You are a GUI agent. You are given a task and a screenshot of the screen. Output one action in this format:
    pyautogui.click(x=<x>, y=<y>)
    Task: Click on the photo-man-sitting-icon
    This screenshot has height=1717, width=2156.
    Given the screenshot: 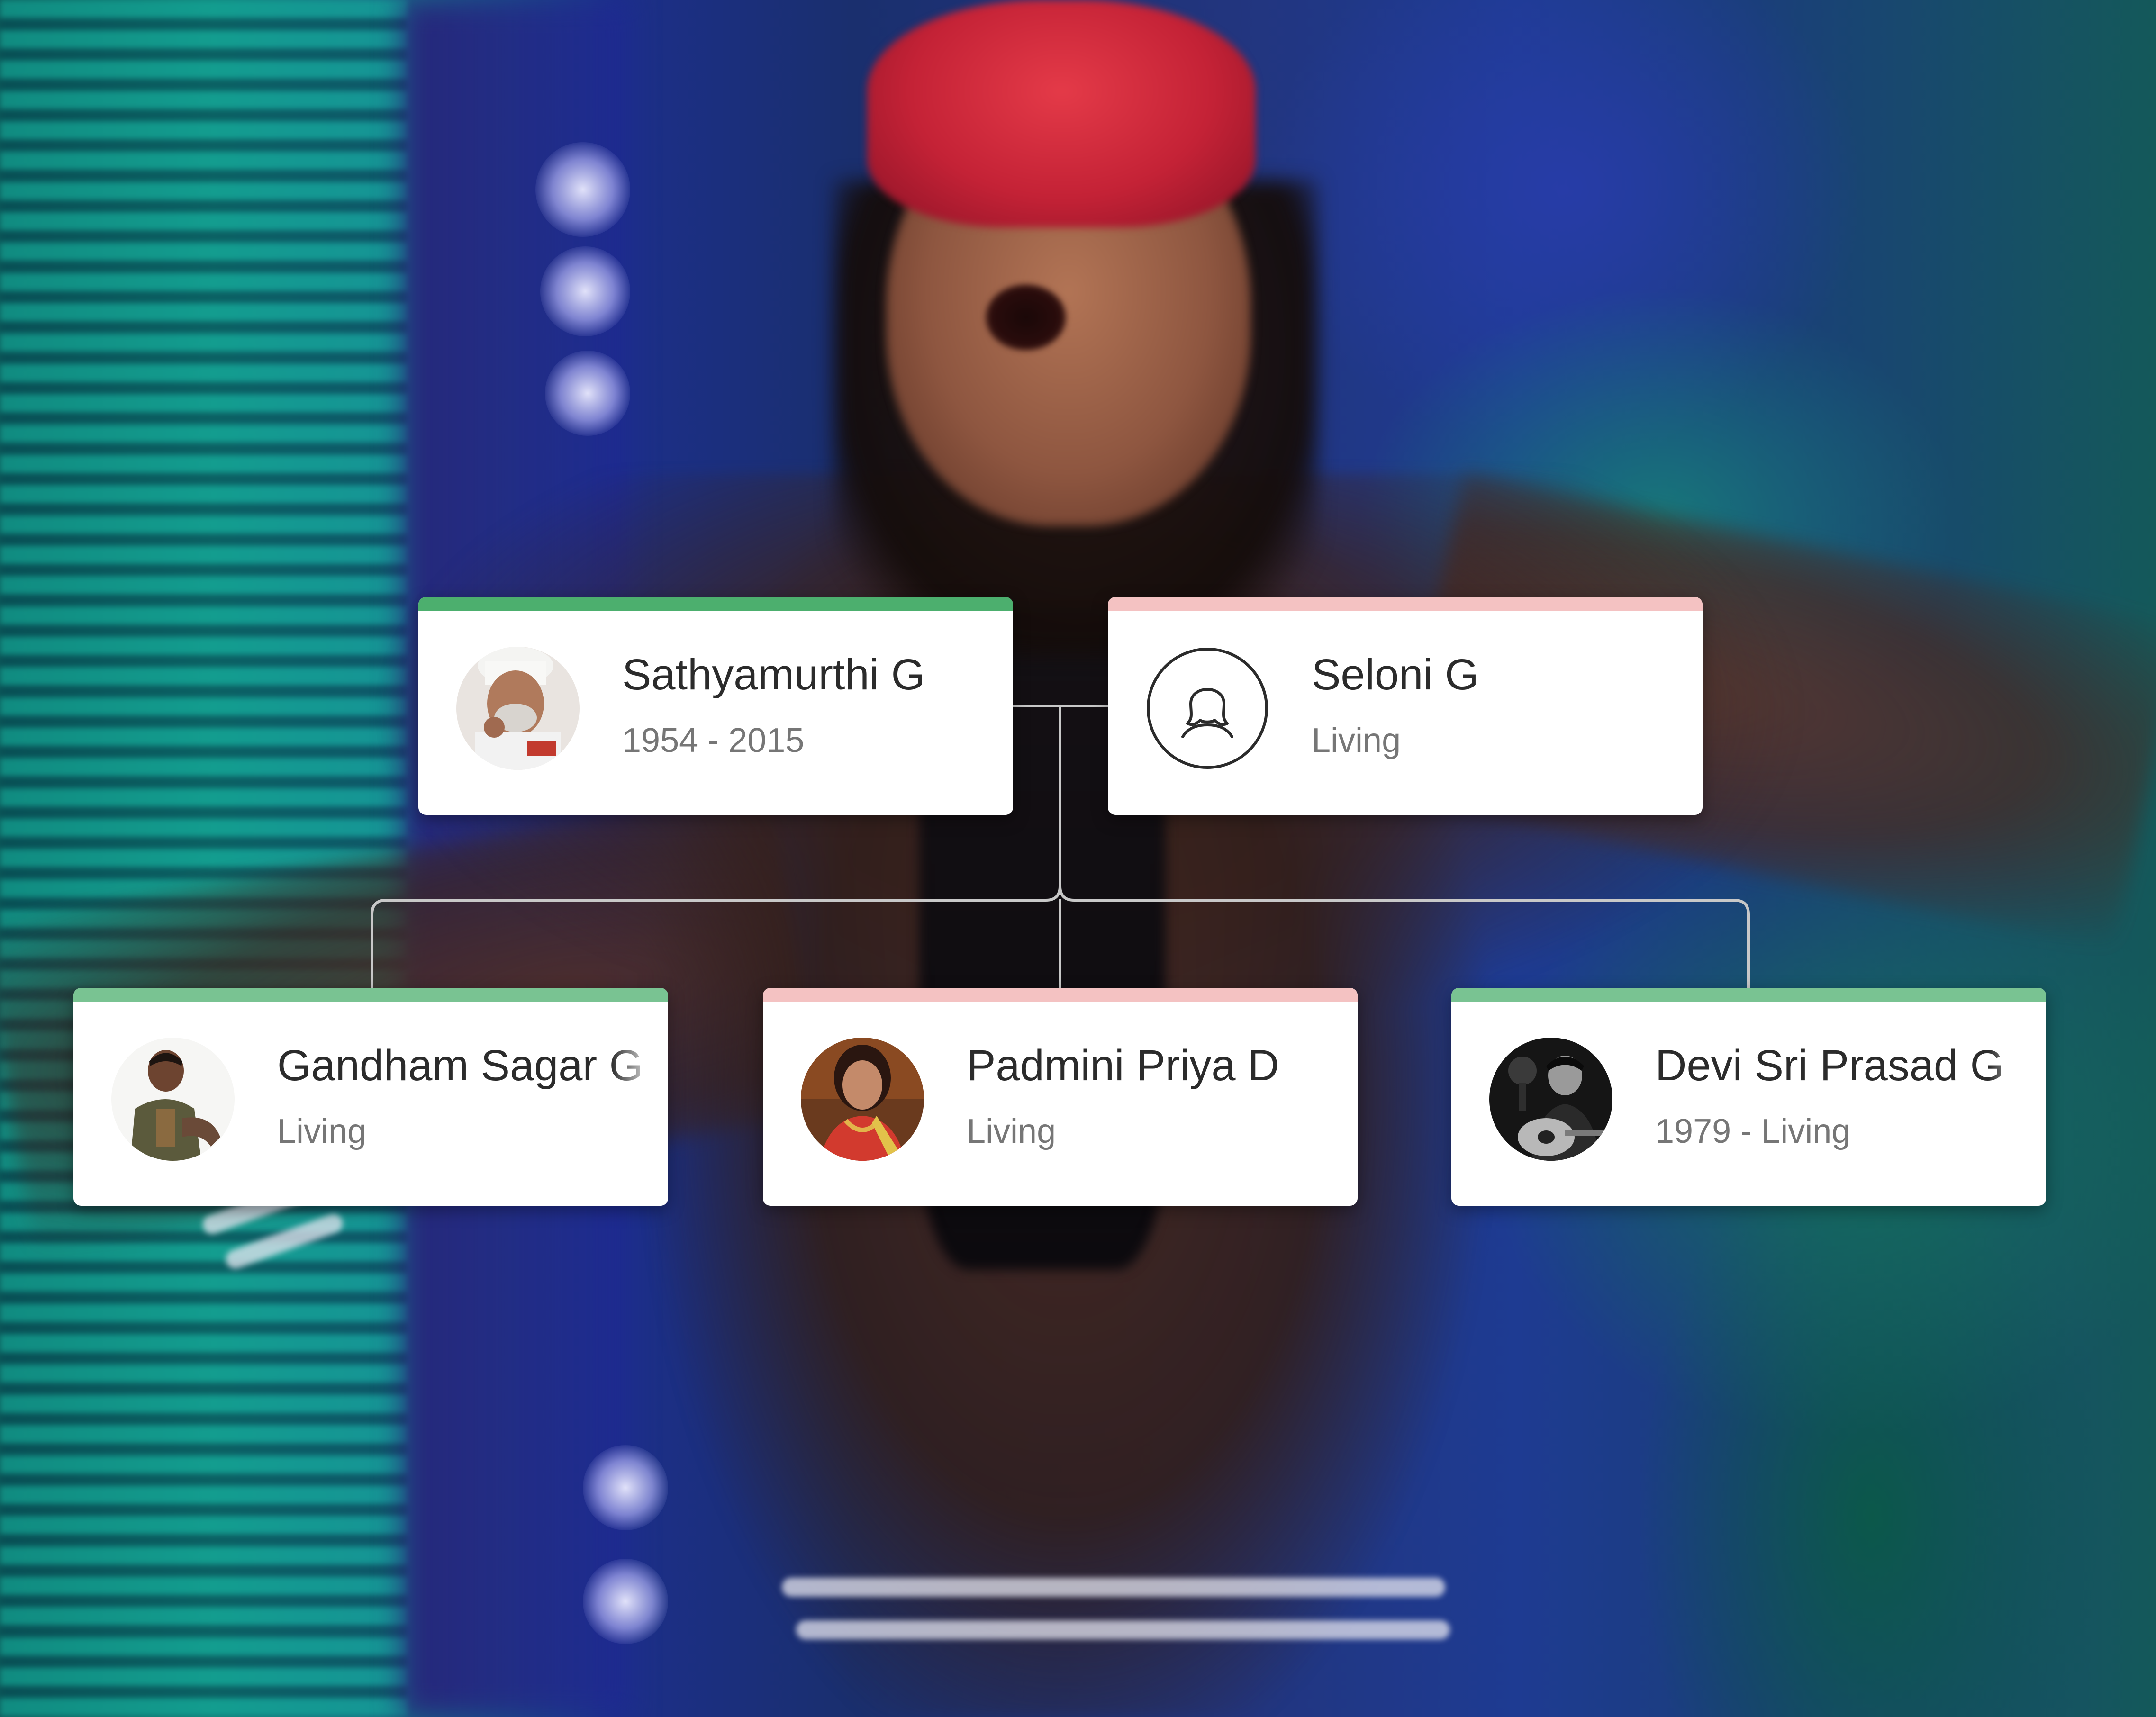 What is the action you would take?
    pyautogui.click(x=173, y=1099)
    